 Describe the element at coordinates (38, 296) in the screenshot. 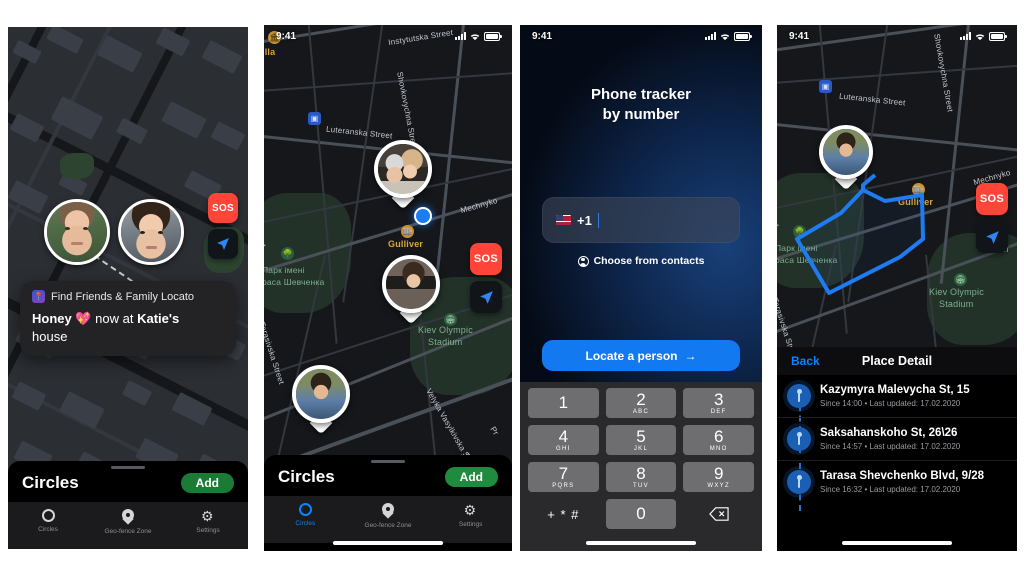

I see `app-icon: 📍` at that location.